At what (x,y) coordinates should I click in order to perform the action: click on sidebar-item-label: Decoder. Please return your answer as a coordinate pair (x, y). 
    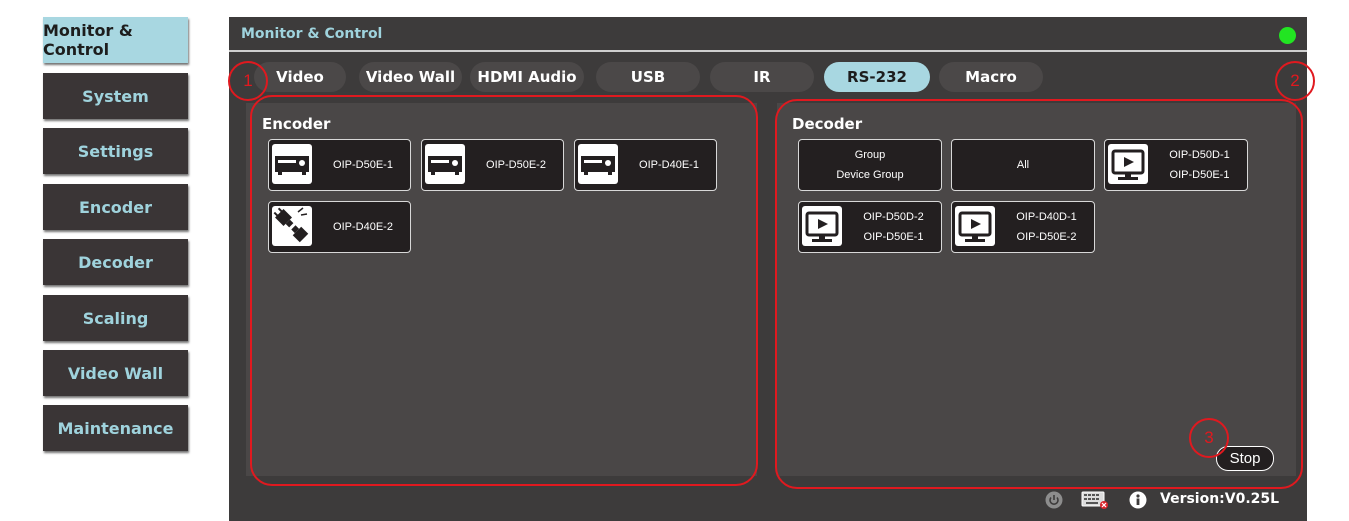
    Looking at the image, I should click on (115, 262).